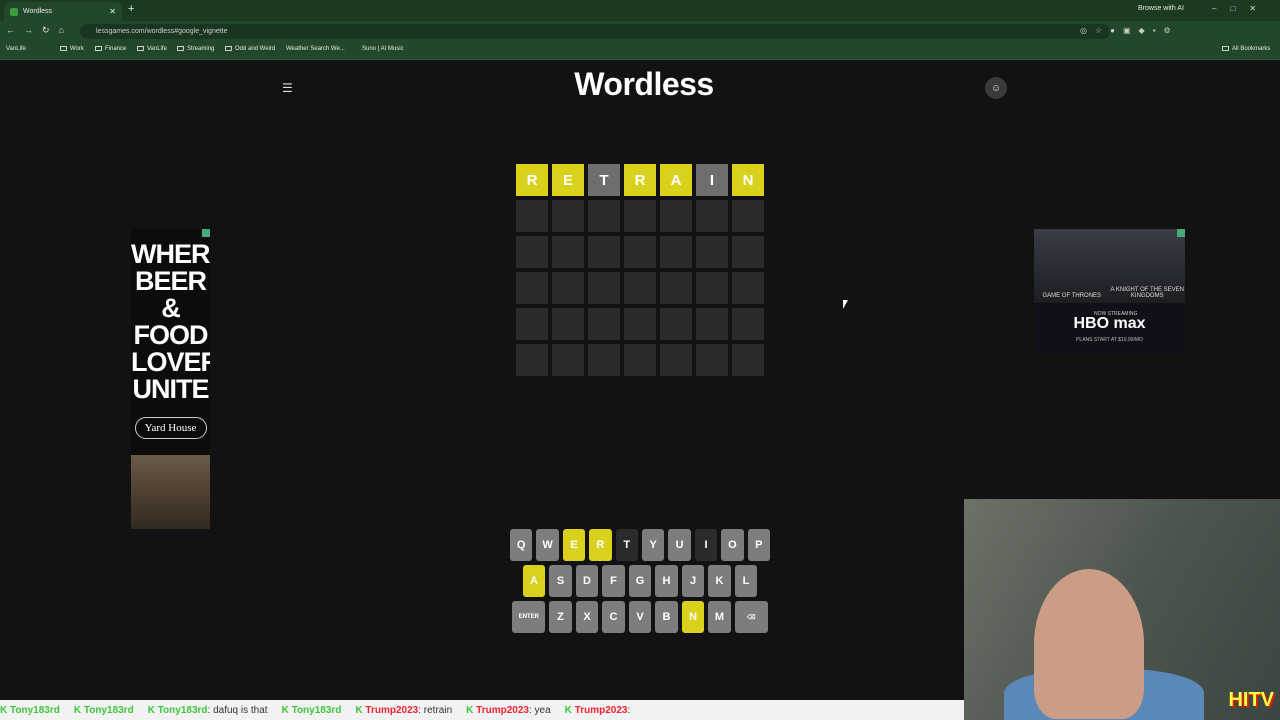  I want to click on ad-headline: WHERE BEER & FOOD LOVERS UNITE, so click(170, 321).